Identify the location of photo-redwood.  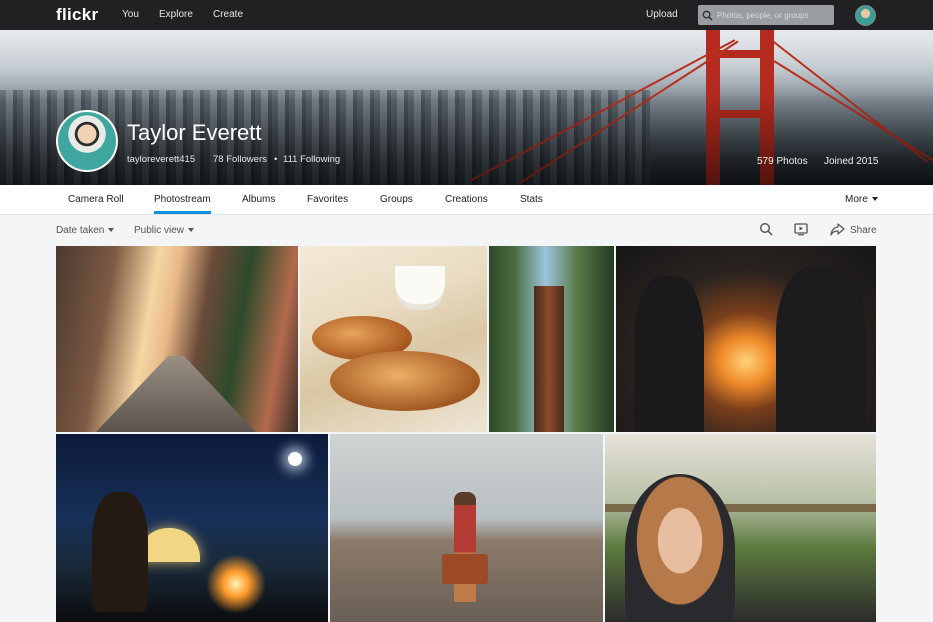
(551, 339).